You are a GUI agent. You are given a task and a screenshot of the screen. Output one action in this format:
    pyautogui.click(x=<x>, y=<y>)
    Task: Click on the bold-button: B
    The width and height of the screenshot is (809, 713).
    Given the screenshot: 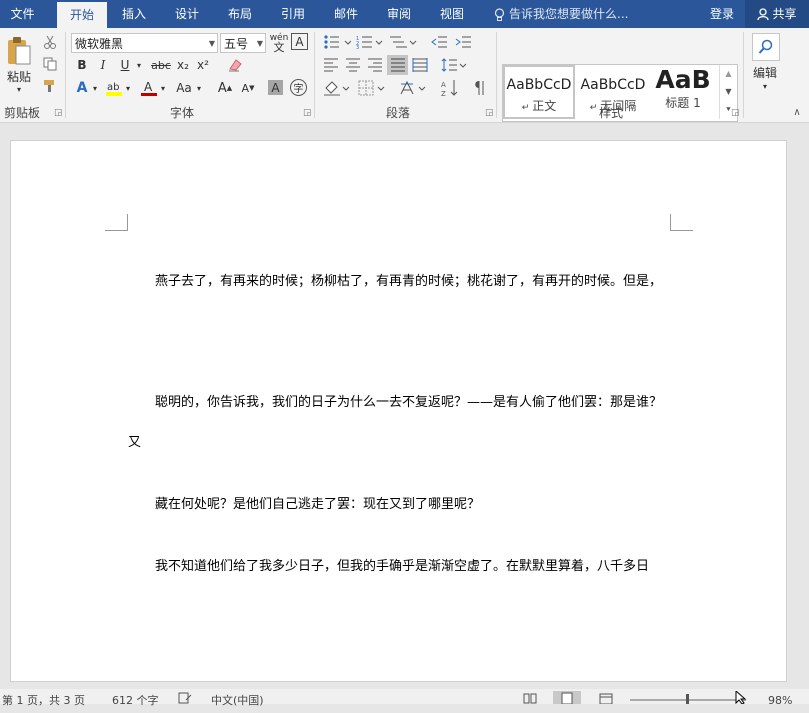 What is the action you would take?
    pyautogui.click(x=82, y=65)
    